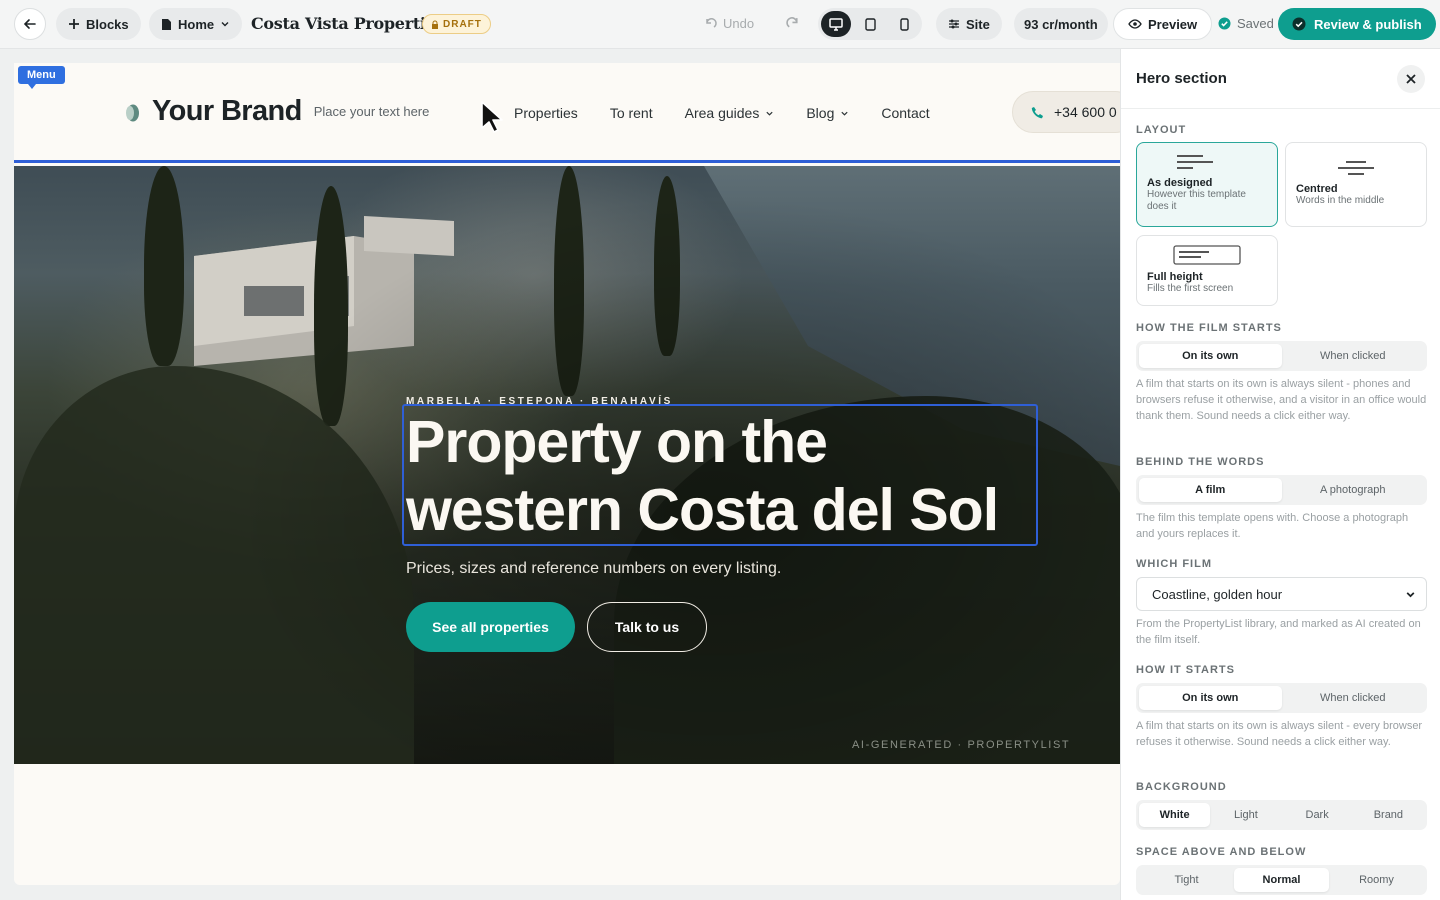 The image size is (1440, 900). What do you see at coordinates (1245, 815) in the screenshot?
I see `background-option: Light` at bounding box center [1245, 815].